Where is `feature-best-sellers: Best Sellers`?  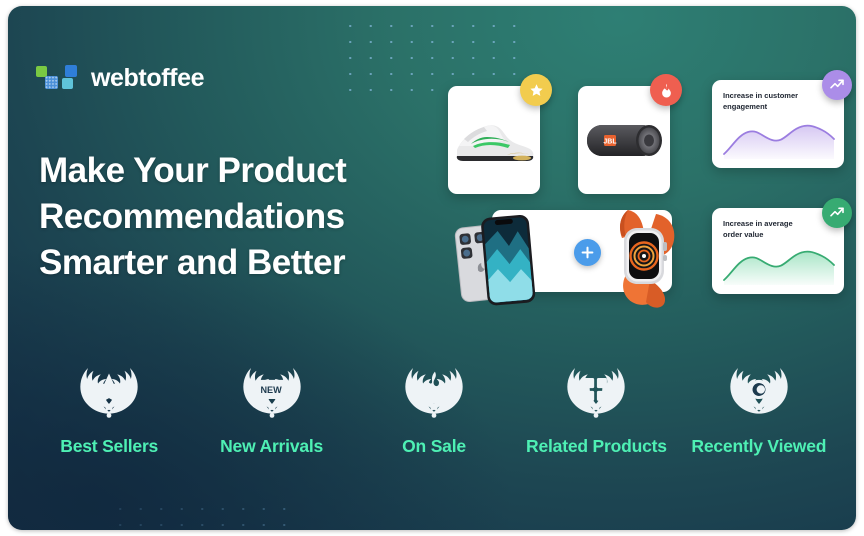
feature-best-sellers: Best Sellers is located at coordinates (109, 407).